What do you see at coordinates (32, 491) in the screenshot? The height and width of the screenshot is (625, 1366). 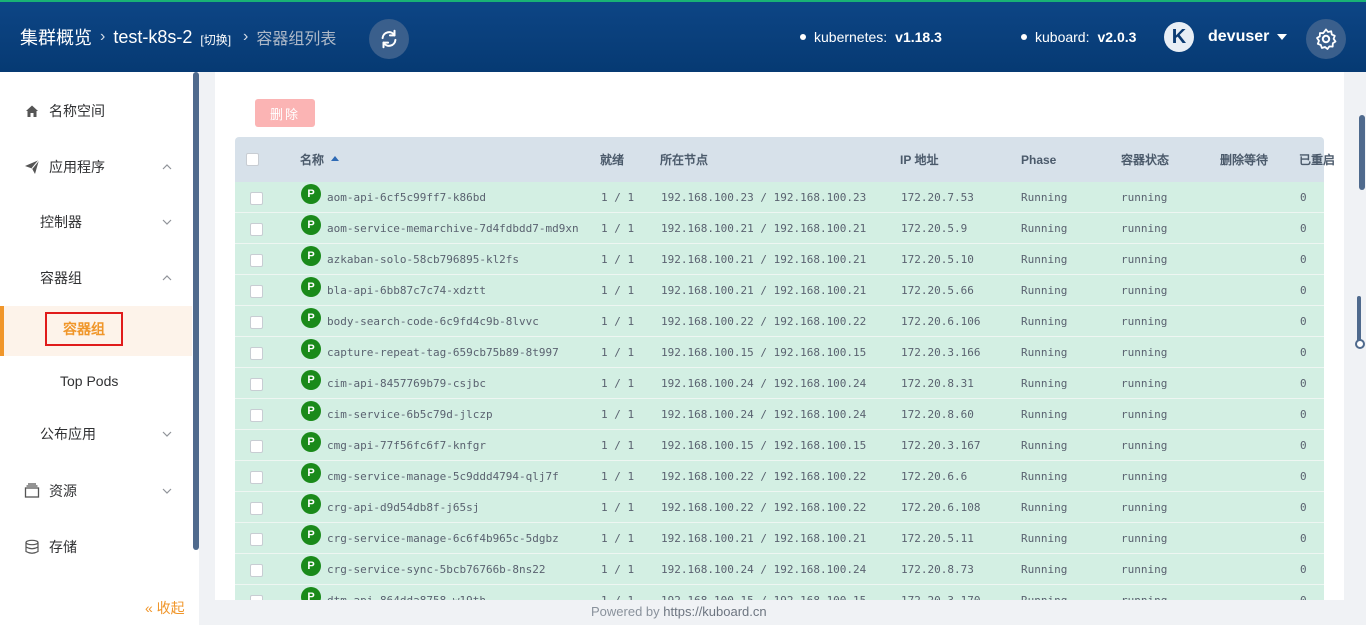 I see `box-icon` at bounding box center [32, 491].